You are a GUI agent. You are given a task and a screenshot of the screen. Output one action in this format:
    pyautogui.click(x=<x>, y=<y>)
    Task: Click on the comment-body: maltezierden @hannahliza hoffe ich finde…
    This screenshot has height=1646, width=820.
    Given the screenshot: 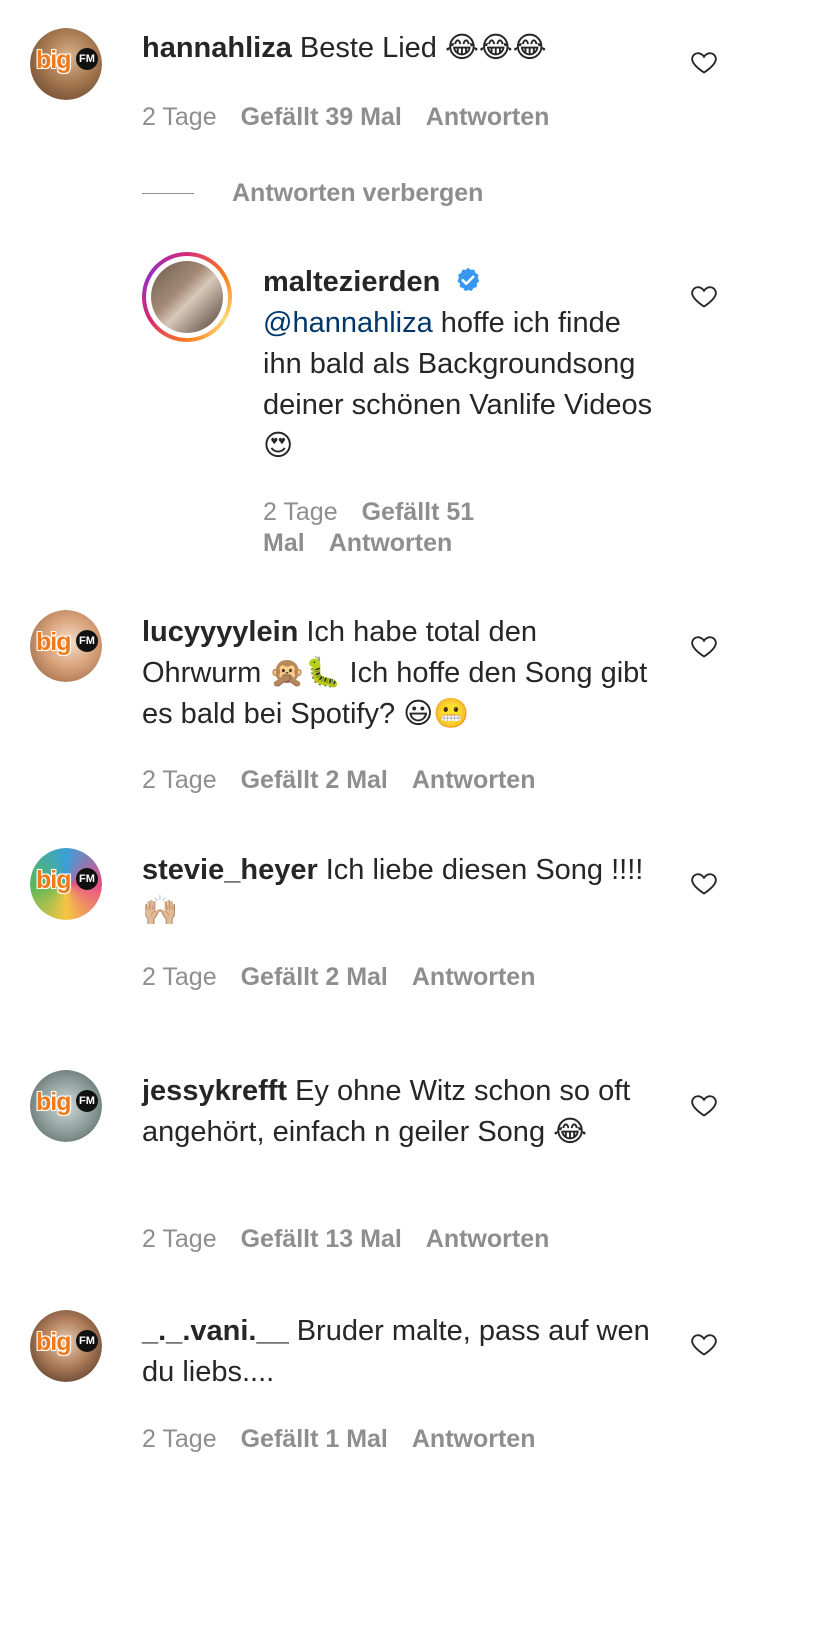 What is the action you would take?
    pyautogui.click(x=463, y=364)
    